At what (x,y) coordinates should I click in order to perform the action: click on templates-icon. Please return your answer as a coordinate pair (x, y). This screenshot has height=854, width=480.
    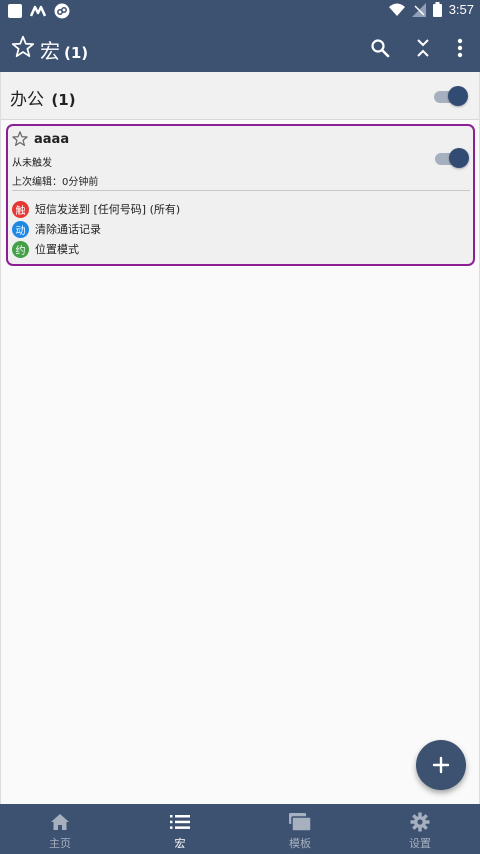
    Looking at the image, I should click on (300, 822).